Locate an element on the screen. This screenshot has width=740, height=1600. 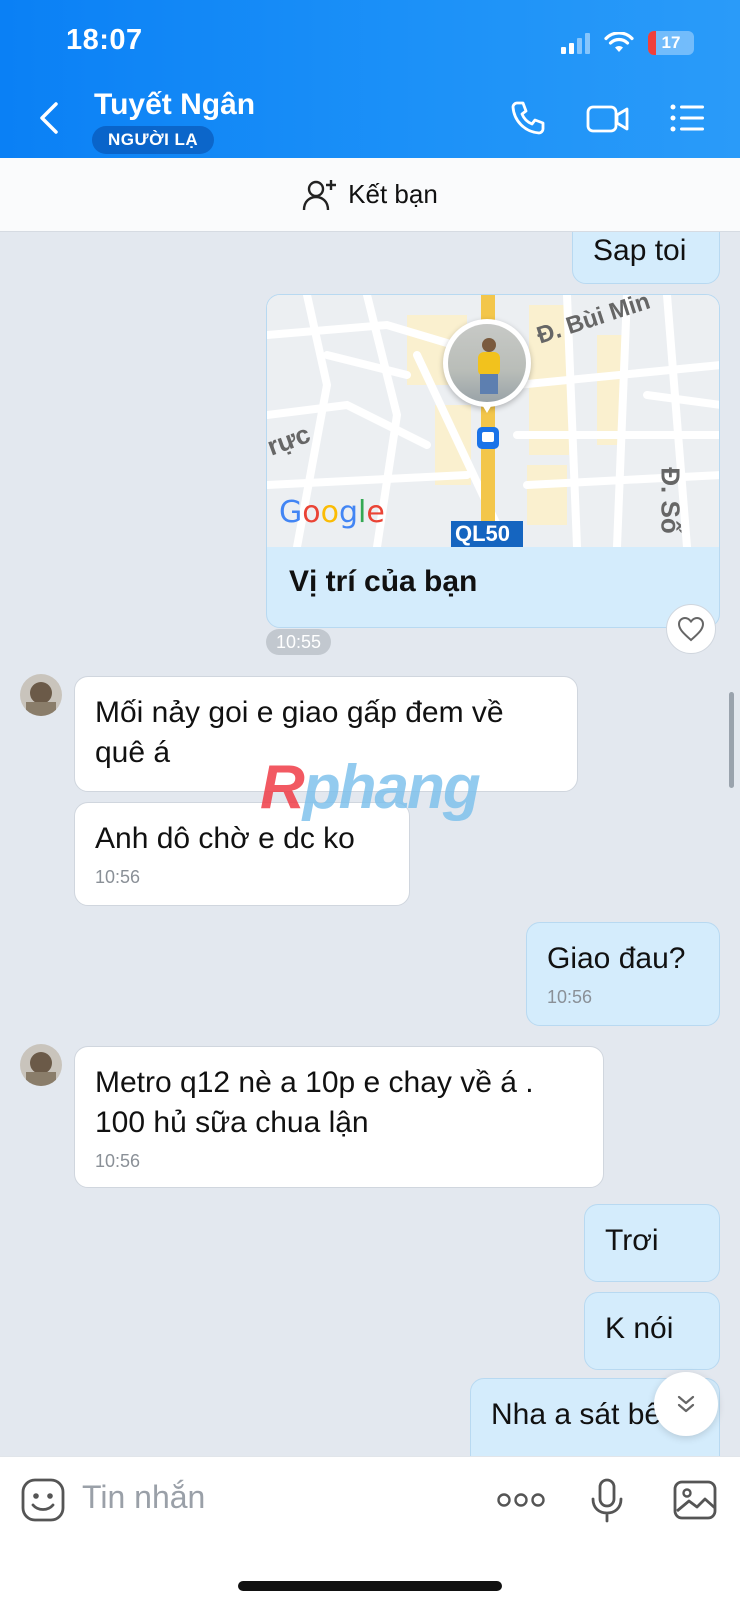
menu-list-icon is located at coordinates (688, 118).